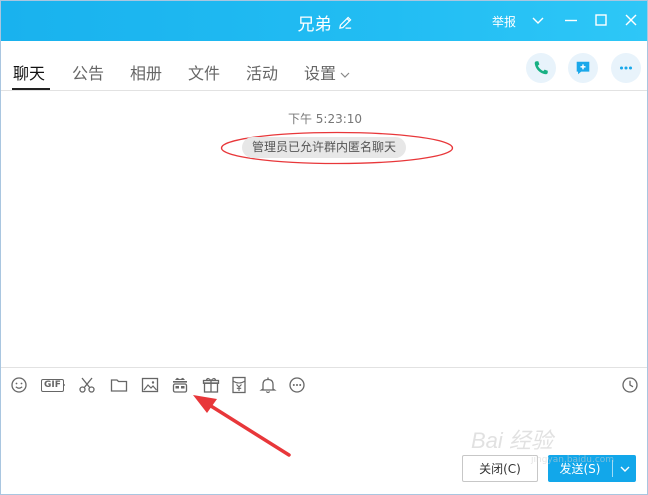  Describe the element at coordinates (87, 385) in the screenshot. I see `scissors-icon` at that location.